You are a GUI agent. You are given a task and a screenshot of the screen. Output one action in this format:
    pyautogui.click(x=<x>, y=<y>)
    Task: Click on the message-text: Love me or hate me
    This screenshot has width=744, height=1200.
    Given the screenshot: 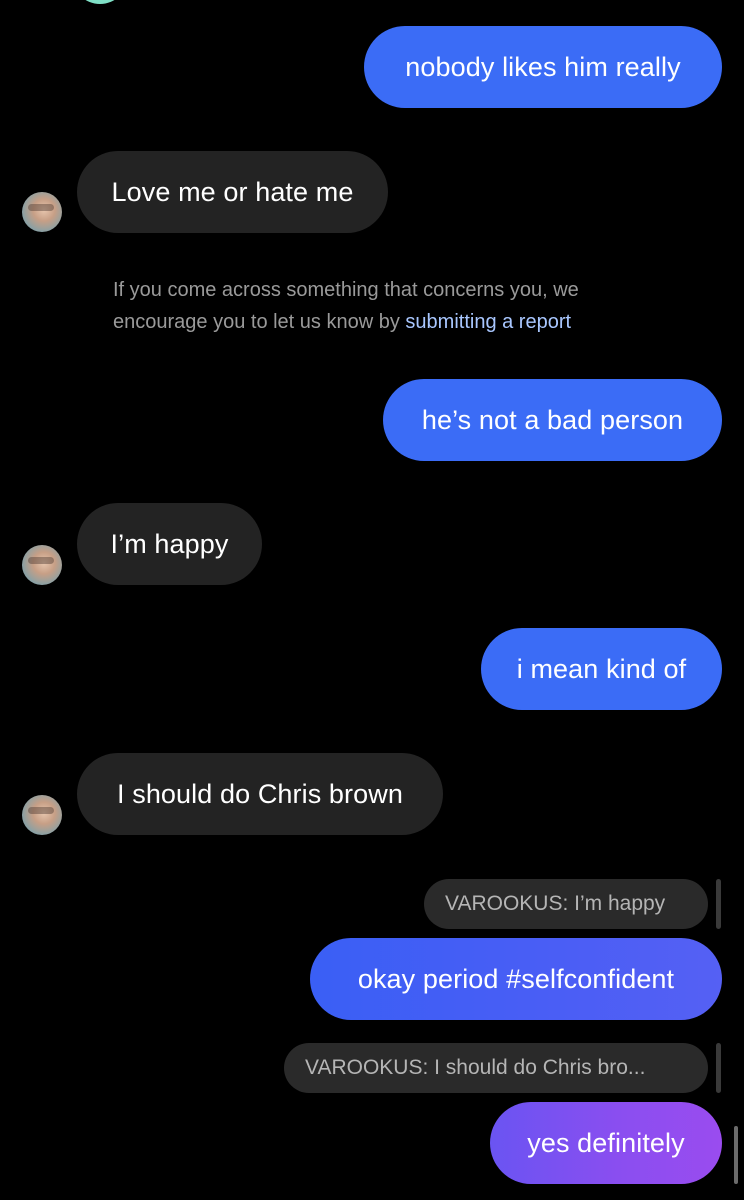 What is the action you would take?
    pyautogui.click(x=232, y=191)
    